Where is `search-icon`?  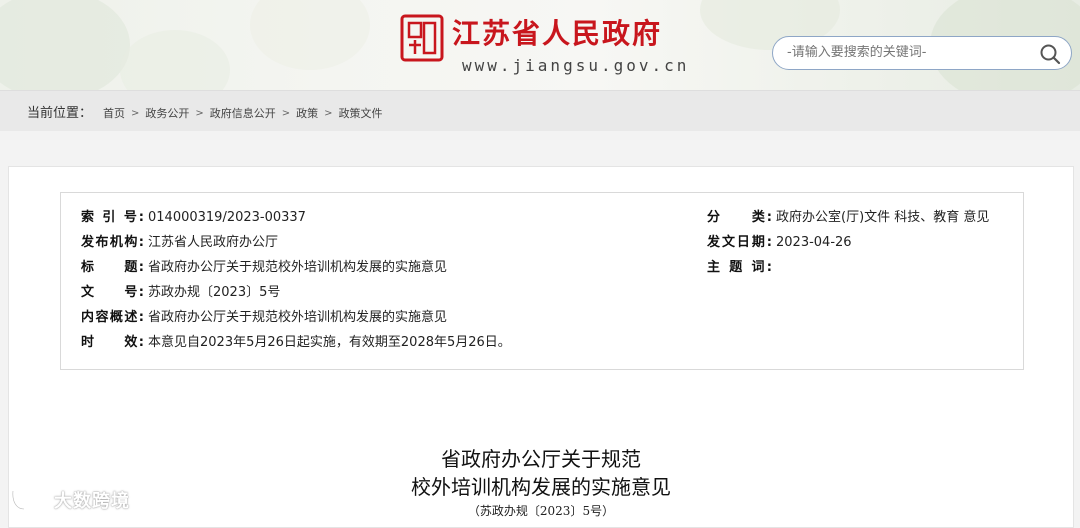 search-icon is located at coordinates (1050, 54).